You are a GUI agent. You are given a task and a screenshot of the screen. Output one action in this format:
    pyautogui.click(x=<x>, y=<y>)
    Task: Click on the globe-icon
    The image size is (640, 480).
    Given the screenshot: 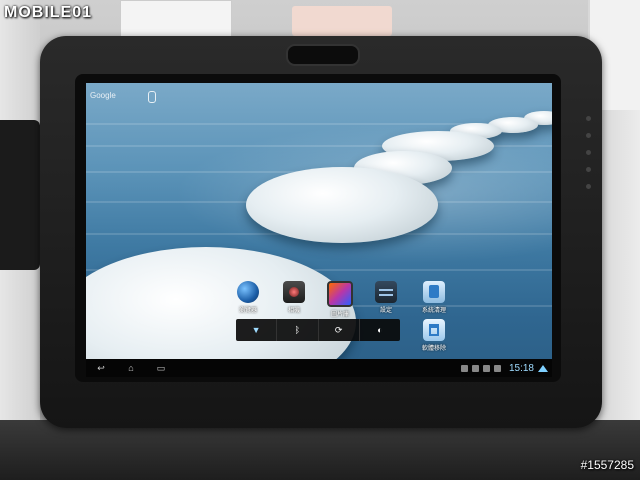 What is the action you would take?
    pyautogui.click(x=248, y=292)
    